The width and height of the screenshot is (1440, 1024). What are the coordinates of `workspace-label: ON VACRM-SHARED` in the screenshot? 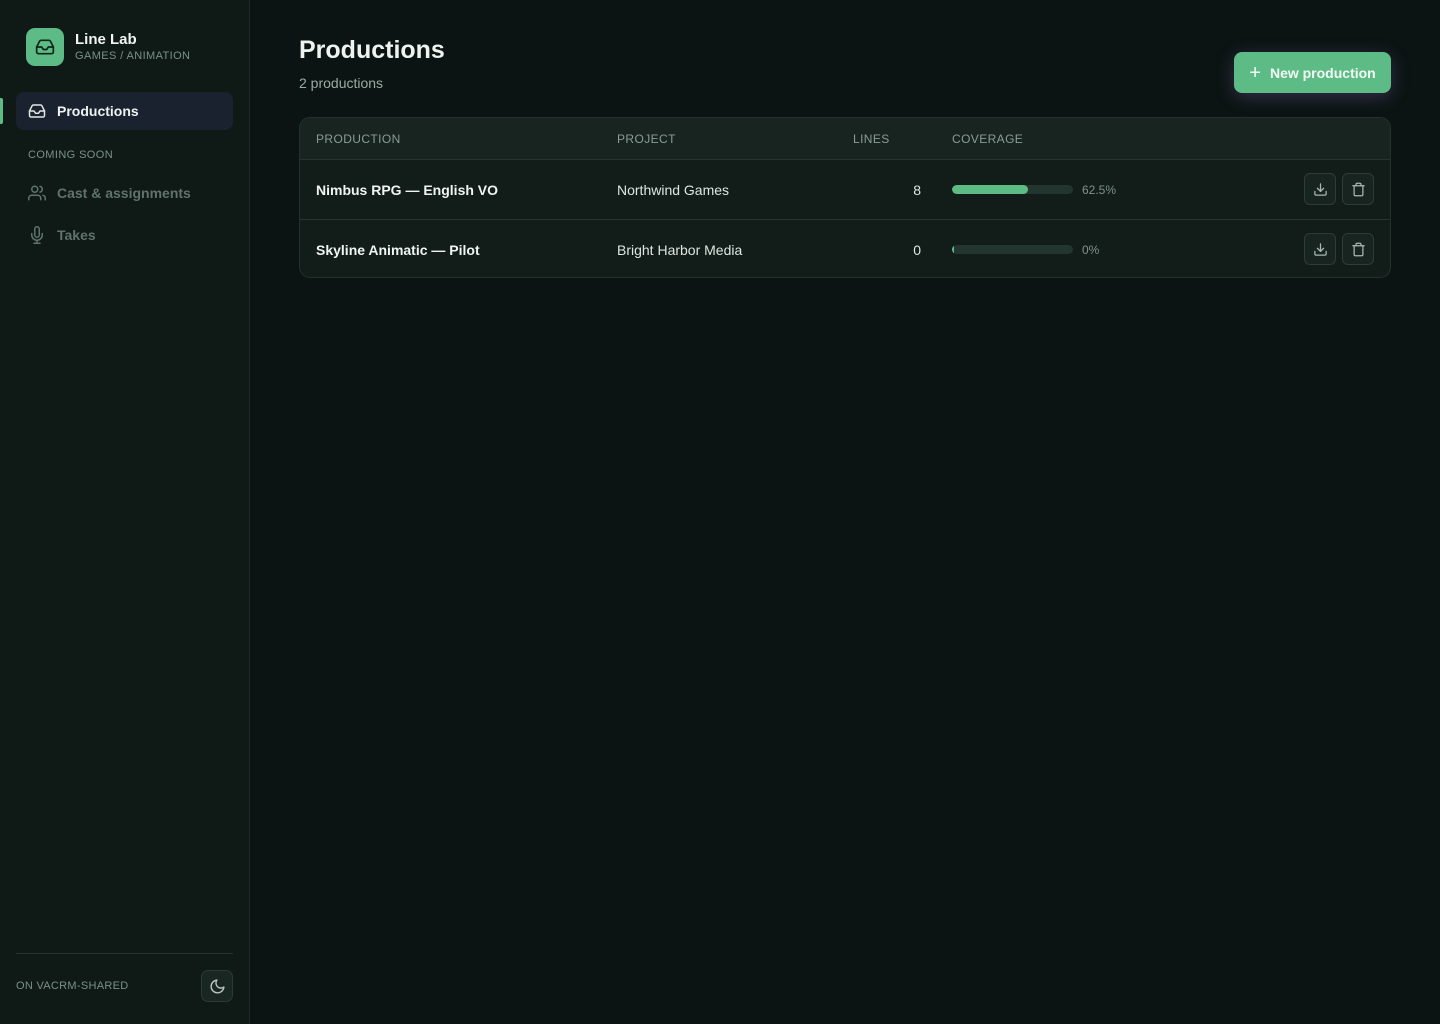 It's located at (72, 986).